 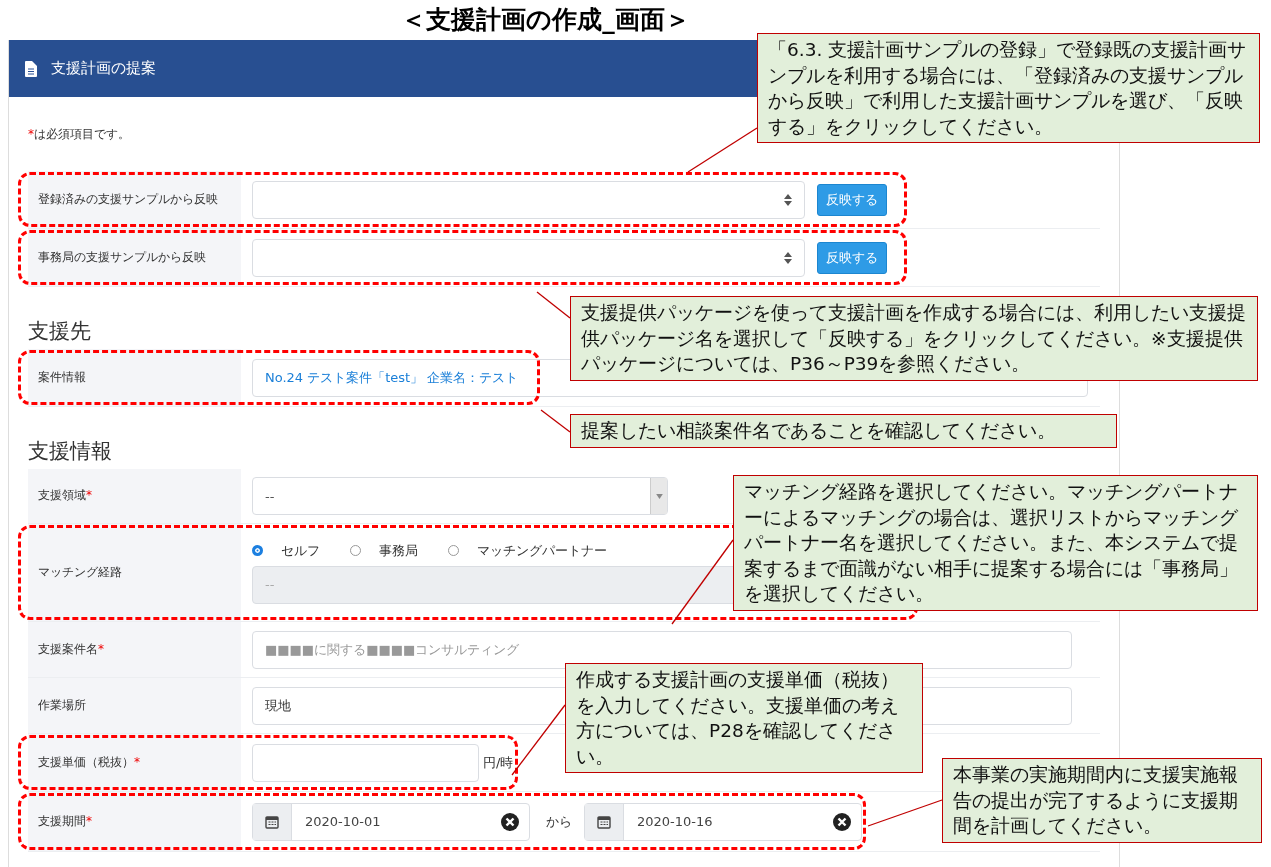 What do you see at coordinates (134, 705) in the screenshot?
I see `field-label: 作業場所` at bounding box center [134, 705].